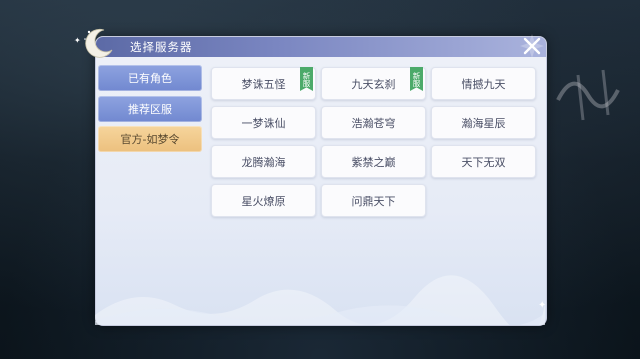 Image resolution: width=640 pixels, height=359 pixels. I want to click on server-name: 梦诛五怪, so click(263, 84).